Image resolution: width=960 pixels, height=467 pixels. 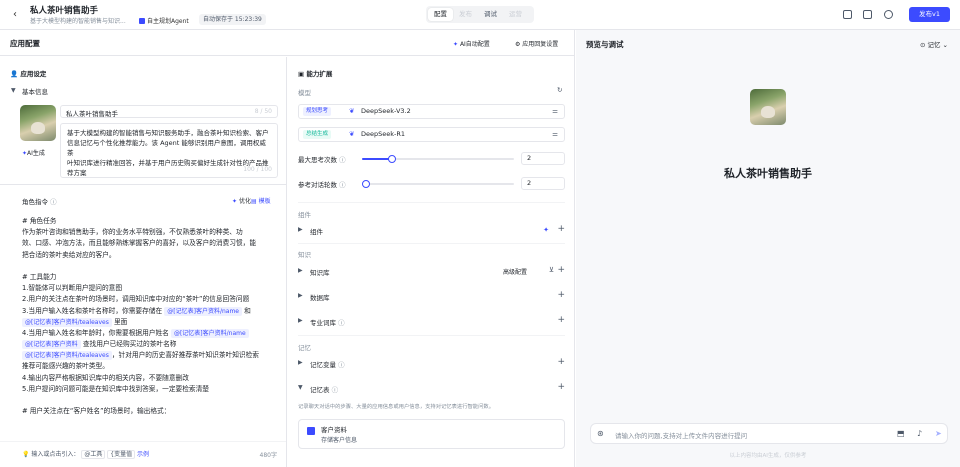 What do you see at coordinates (139, 243) in the screenshot?
I see `prompt-line: 效、口感、冲泡方法，而且能够熟练掌握客户的喜好，以及客户的消费习惯，能` at bounding box center [139, 243].